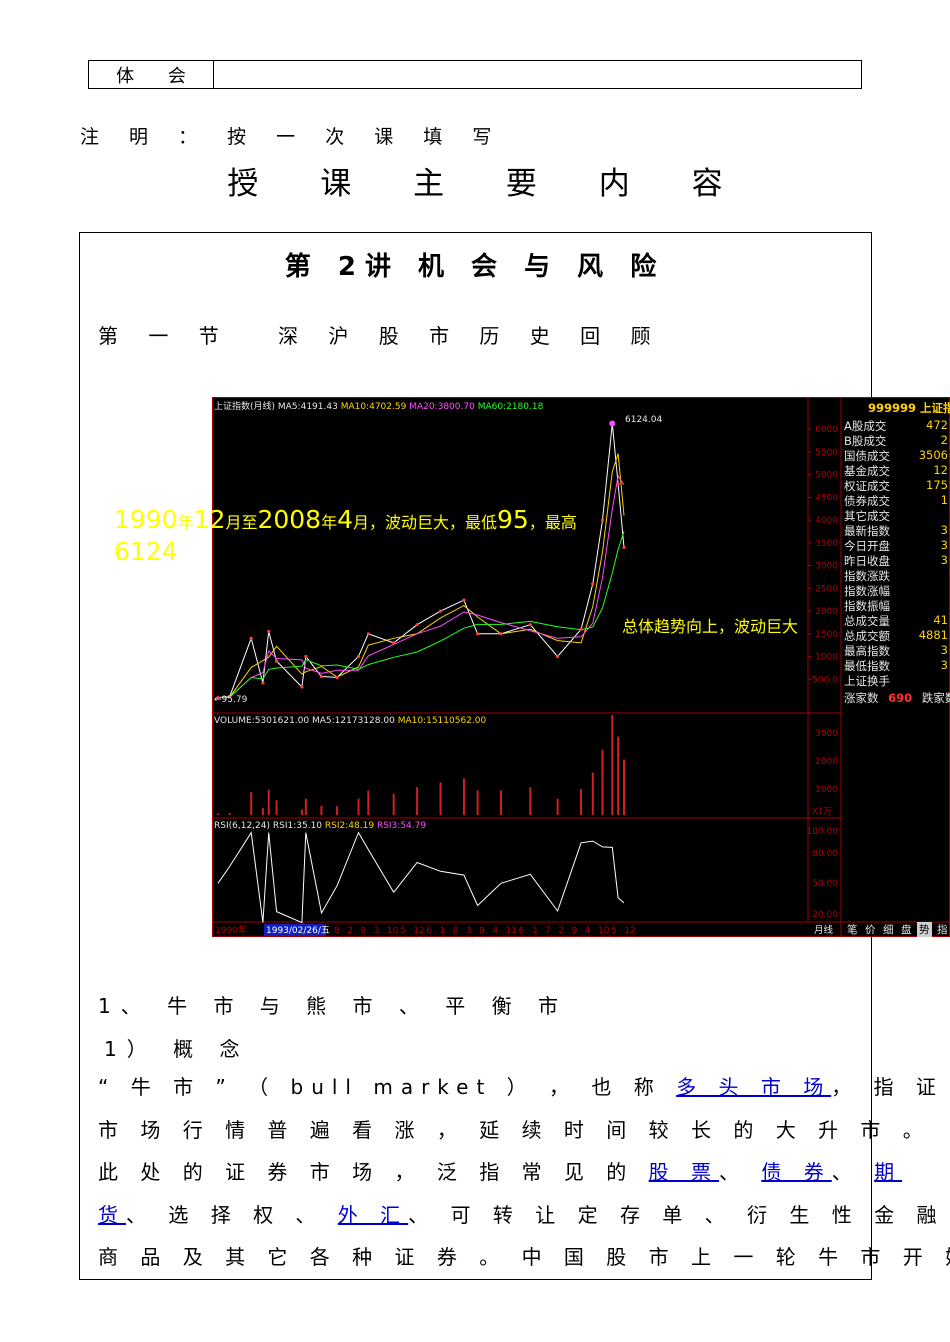  I want to click on y-tick-label: 6000, so click(826, 430).